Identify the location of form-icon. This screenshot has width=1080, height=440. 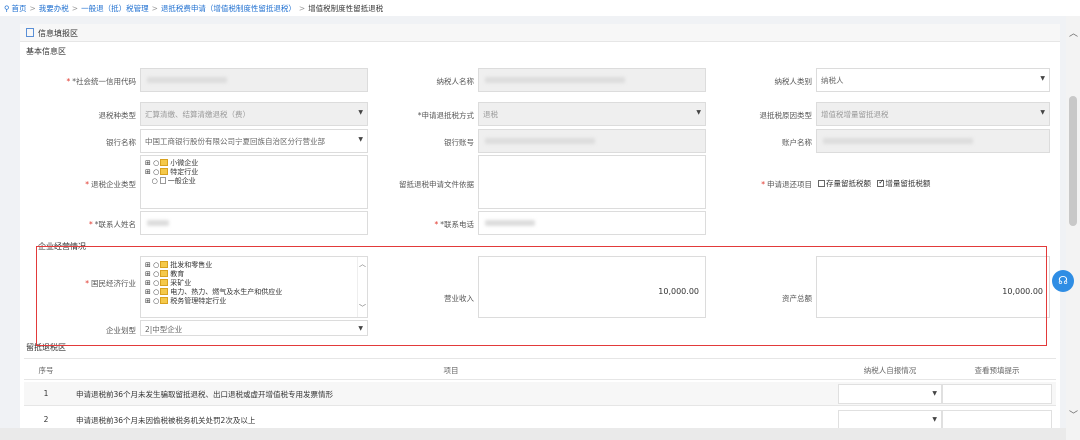
(30, 32).